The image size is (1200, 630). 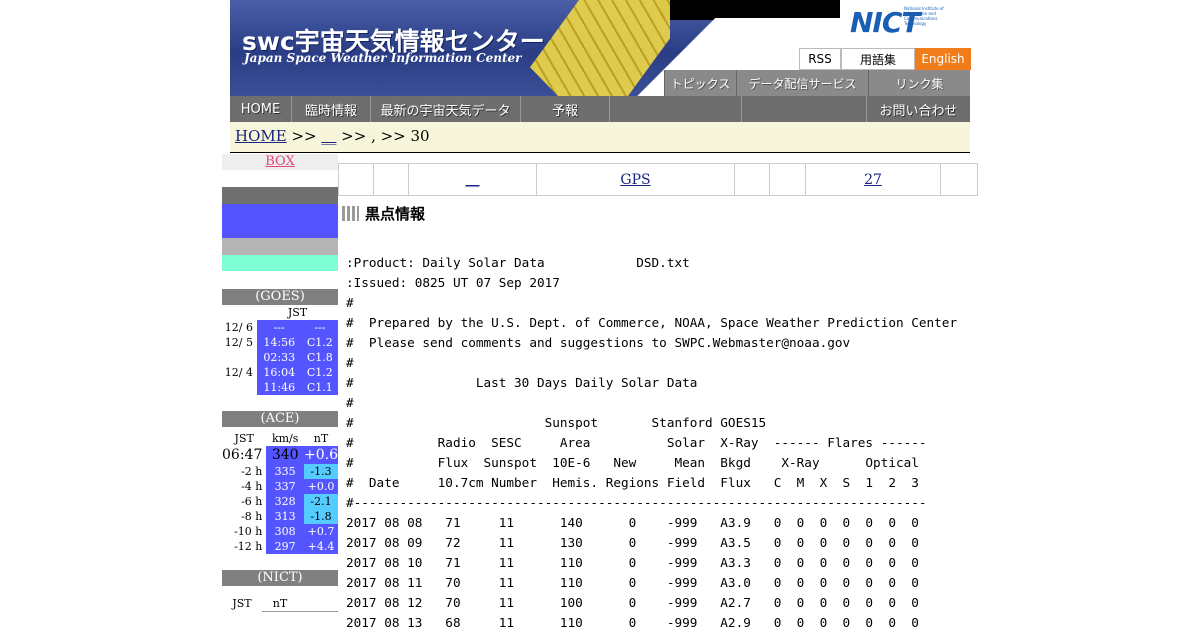 I want to click on ace-col-bz: nT, so click(x=321, y=438).